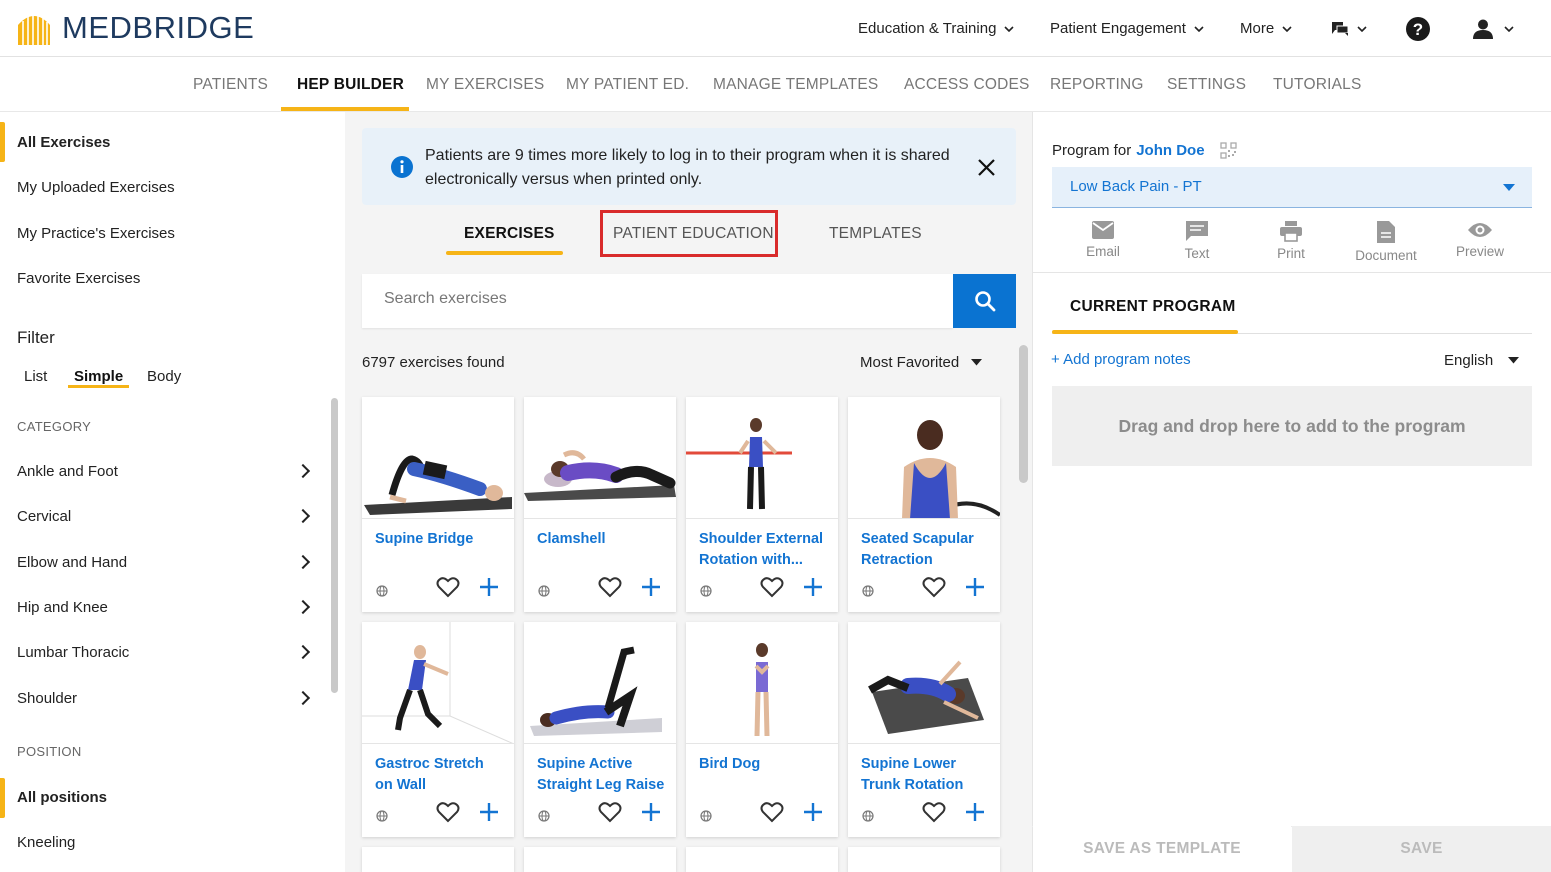  I want to click on nav-education-training: Education & Training, so click(936, 28).